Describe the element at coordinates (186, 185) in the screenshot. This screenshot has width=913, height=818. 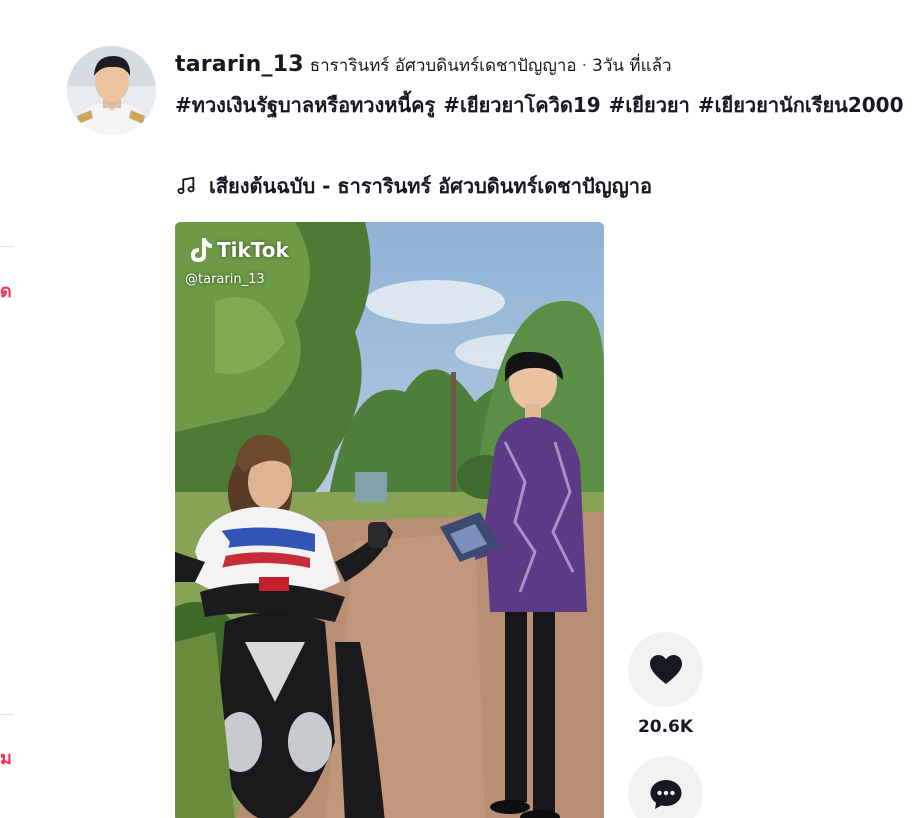
I see `music-note-icon` at that location.